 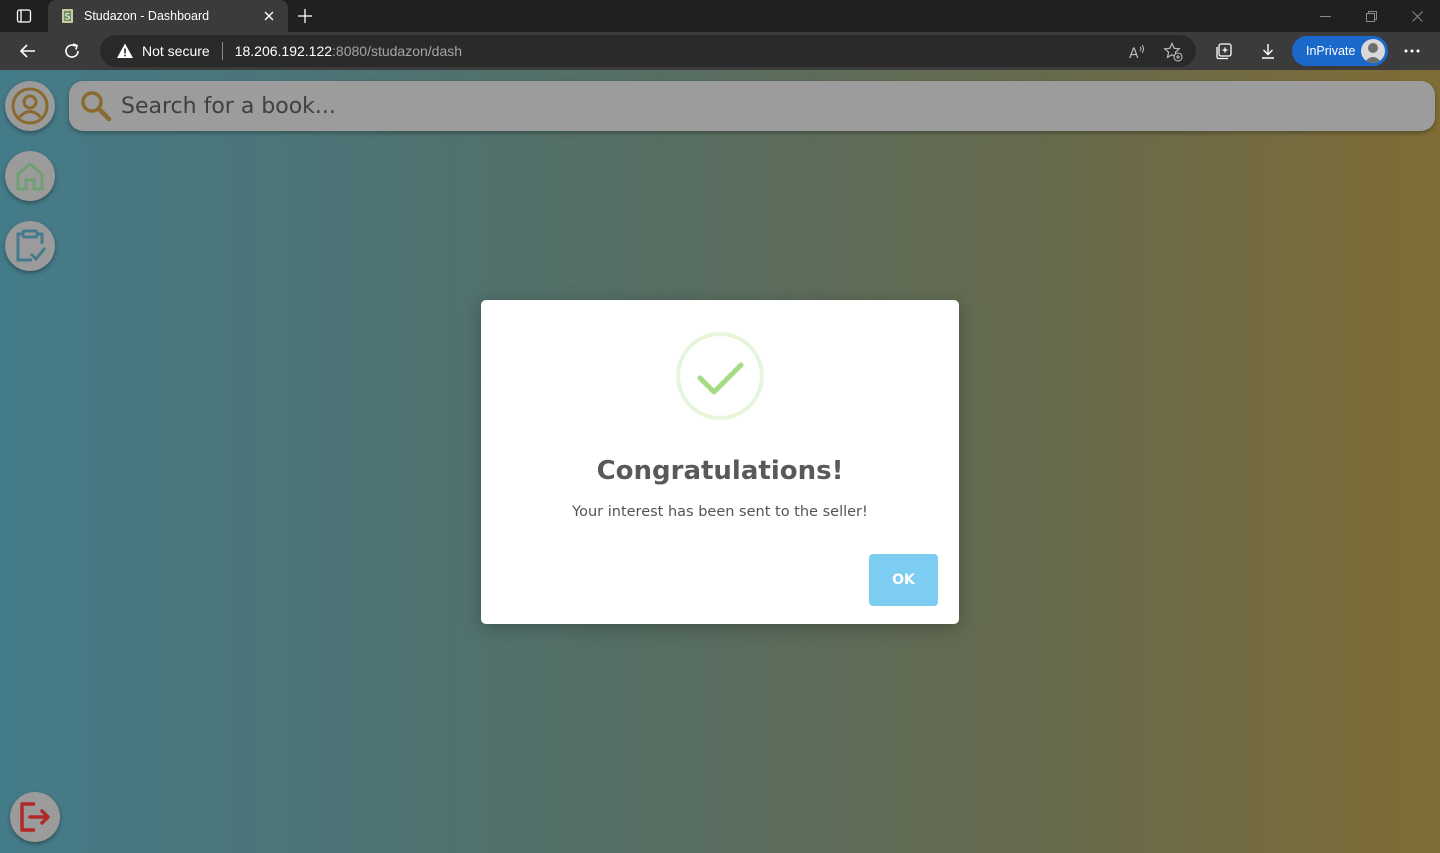 I want to click on person-icon, so click(x=1373, y=53).